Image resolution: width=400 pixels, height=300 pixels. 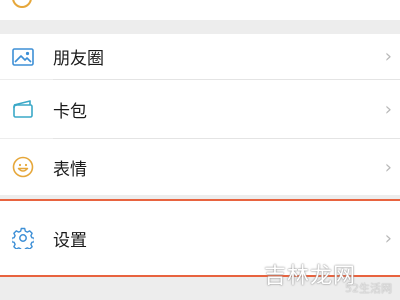 I want to click on section-gap, so click(x=200, y=27).